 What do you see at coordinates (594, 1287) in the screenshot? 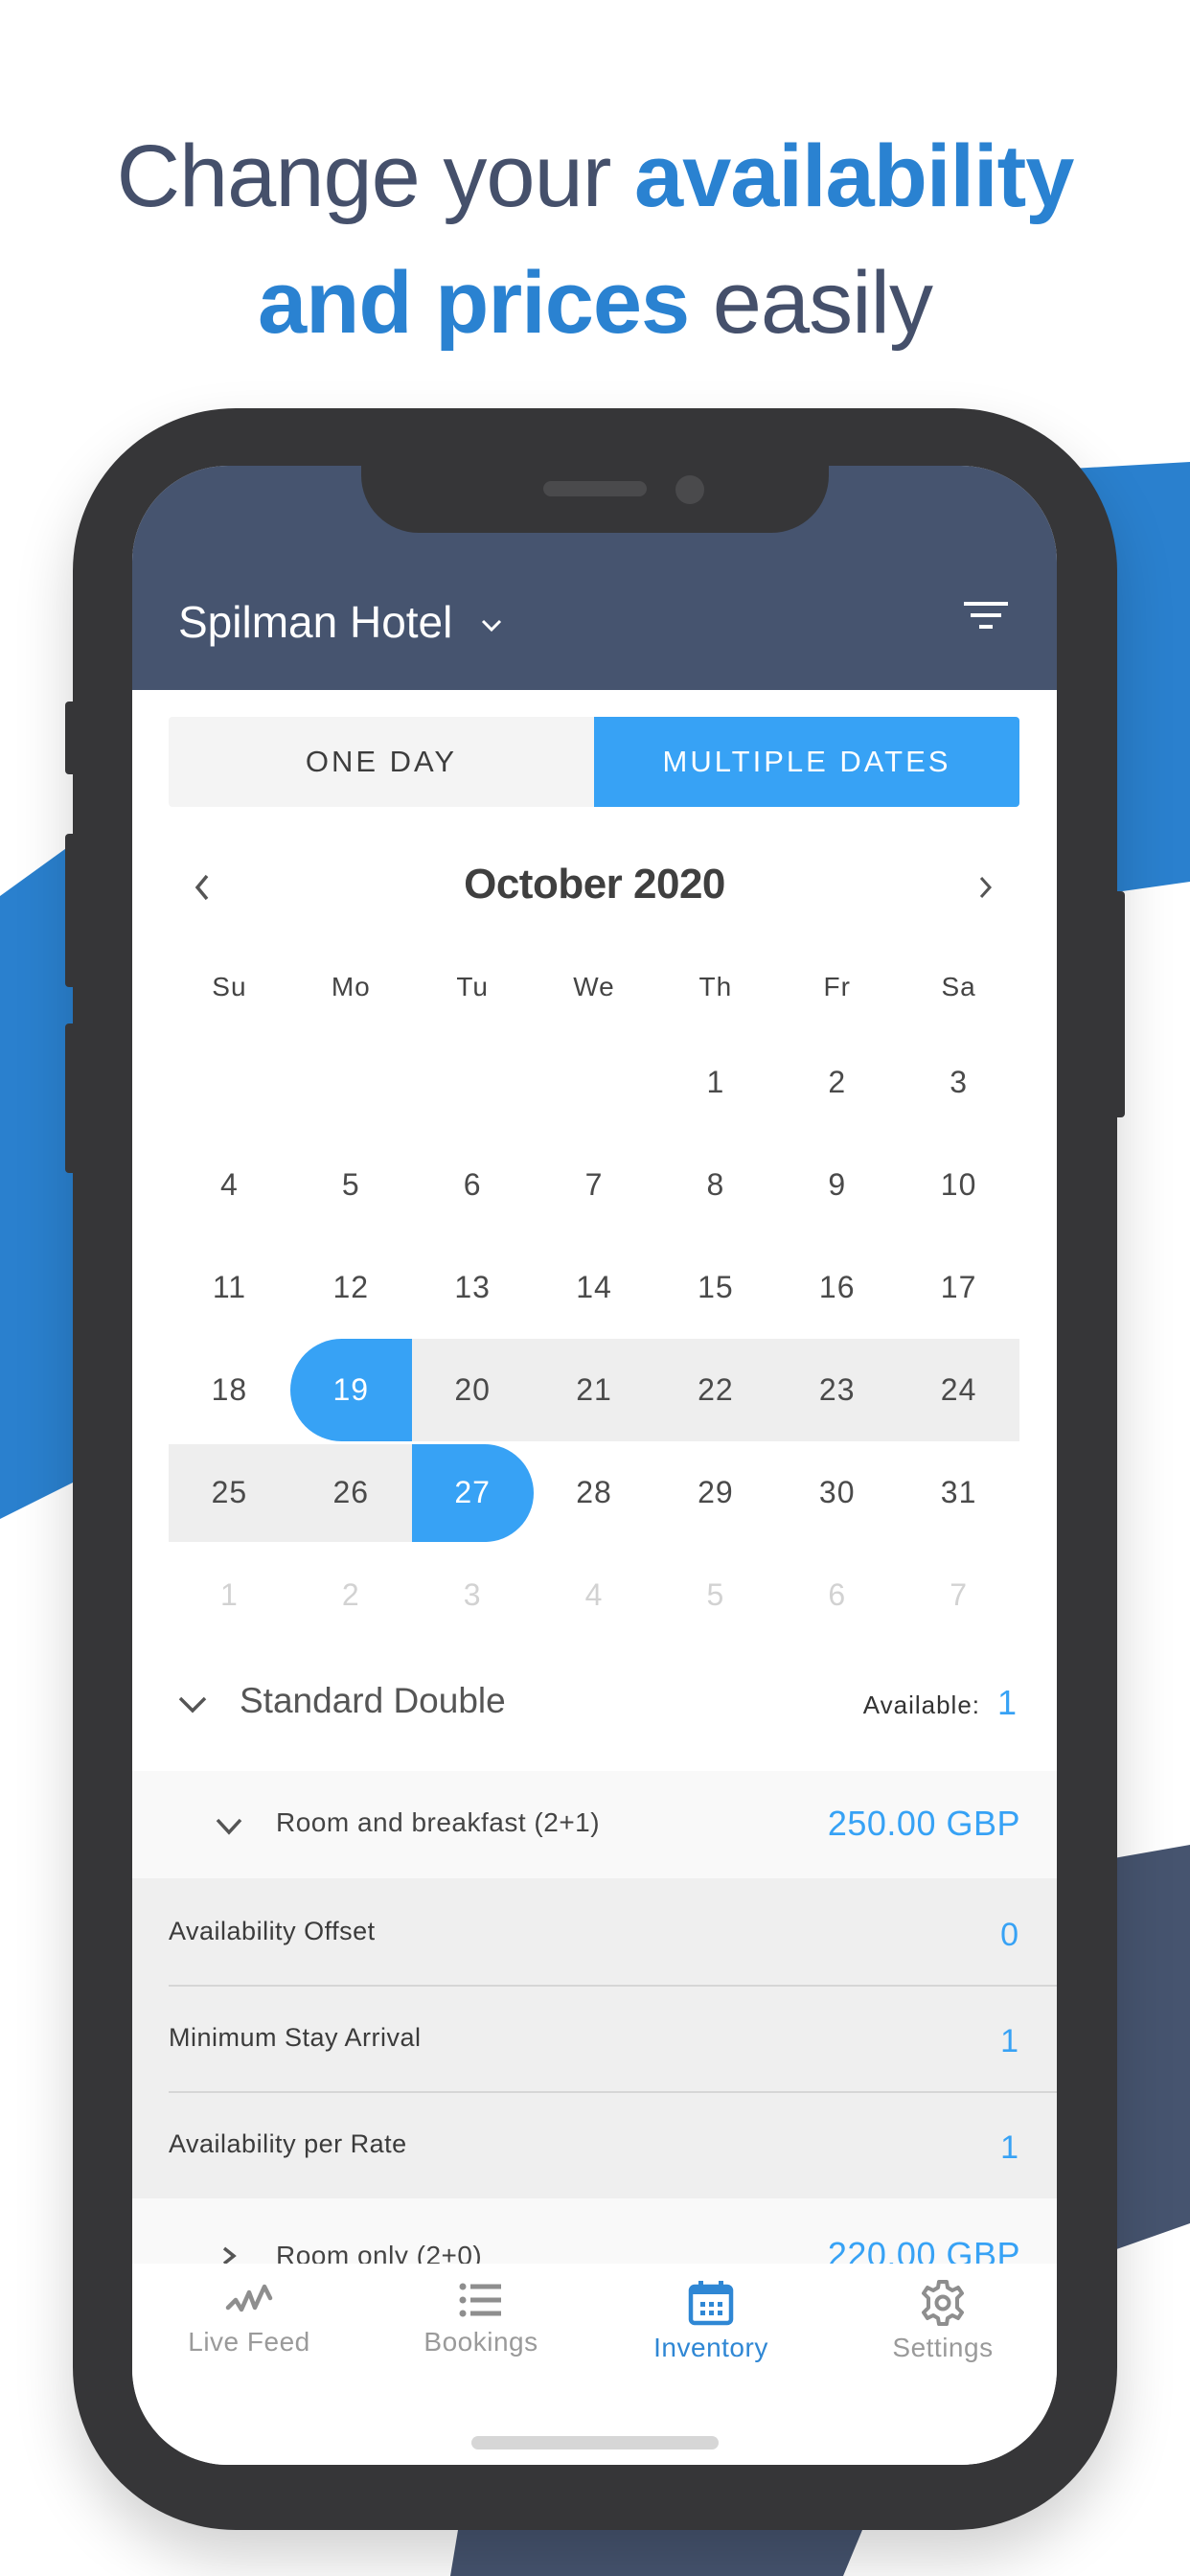
I see `calendar-day: 14` at bounding box center [594, 1287].